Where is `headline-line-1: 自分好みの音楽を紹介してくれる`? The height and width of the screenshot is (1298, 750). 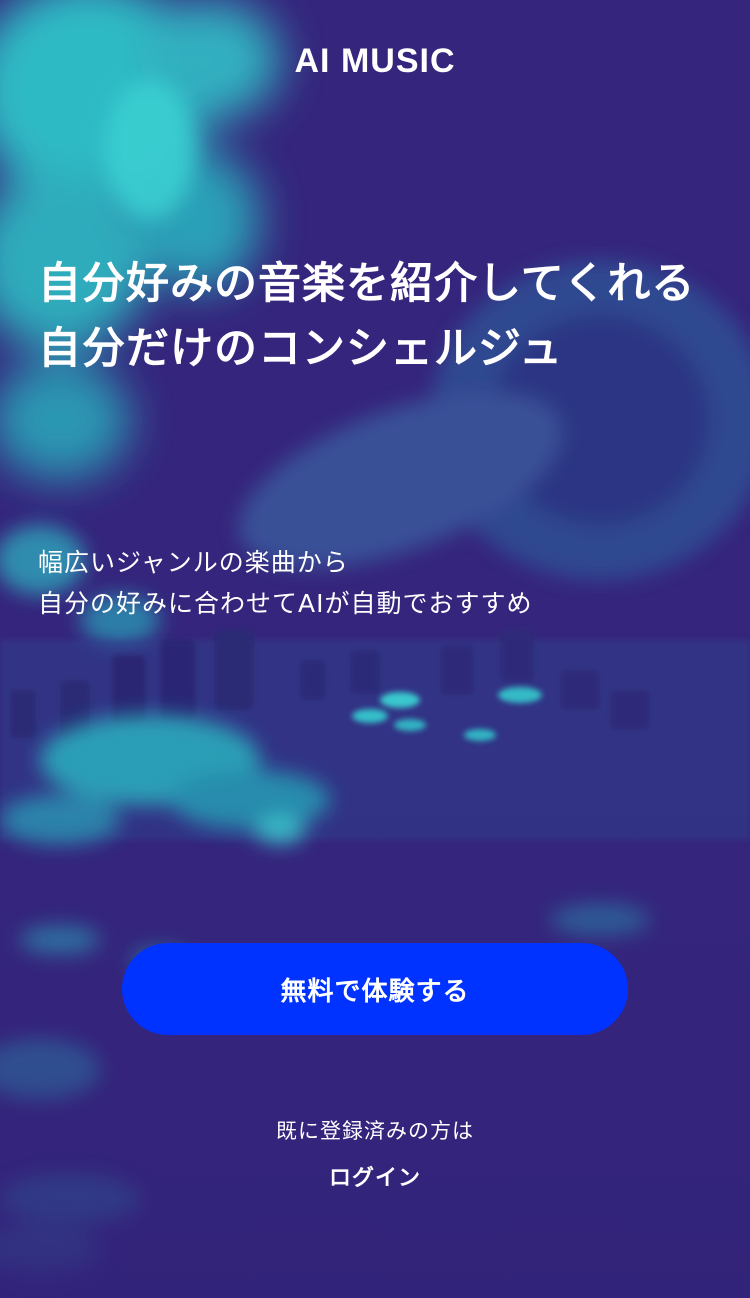 headline-line-1: 自分好みの音楽を紹介してくれる is located at coordinates (367, 284).